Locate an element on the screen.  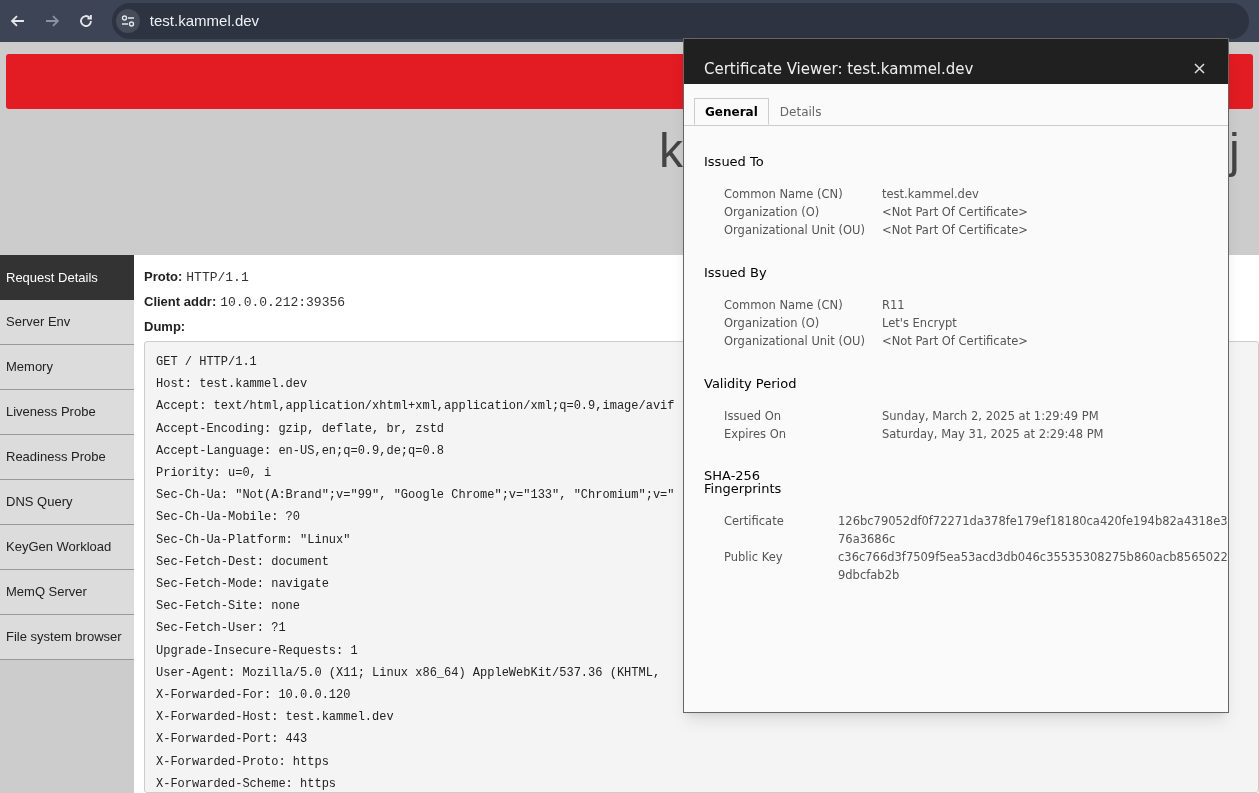
sidebar-item: Memory is located at coordinates (67, 367).